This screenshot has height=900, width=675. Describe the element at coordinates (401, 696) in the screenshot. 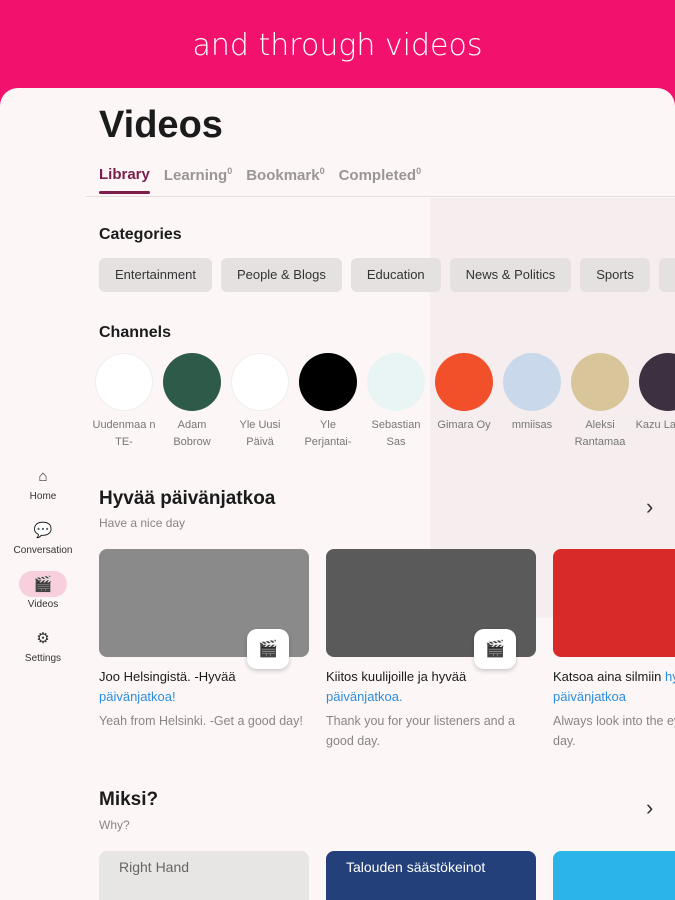

I see `title-punct: .` at that location.